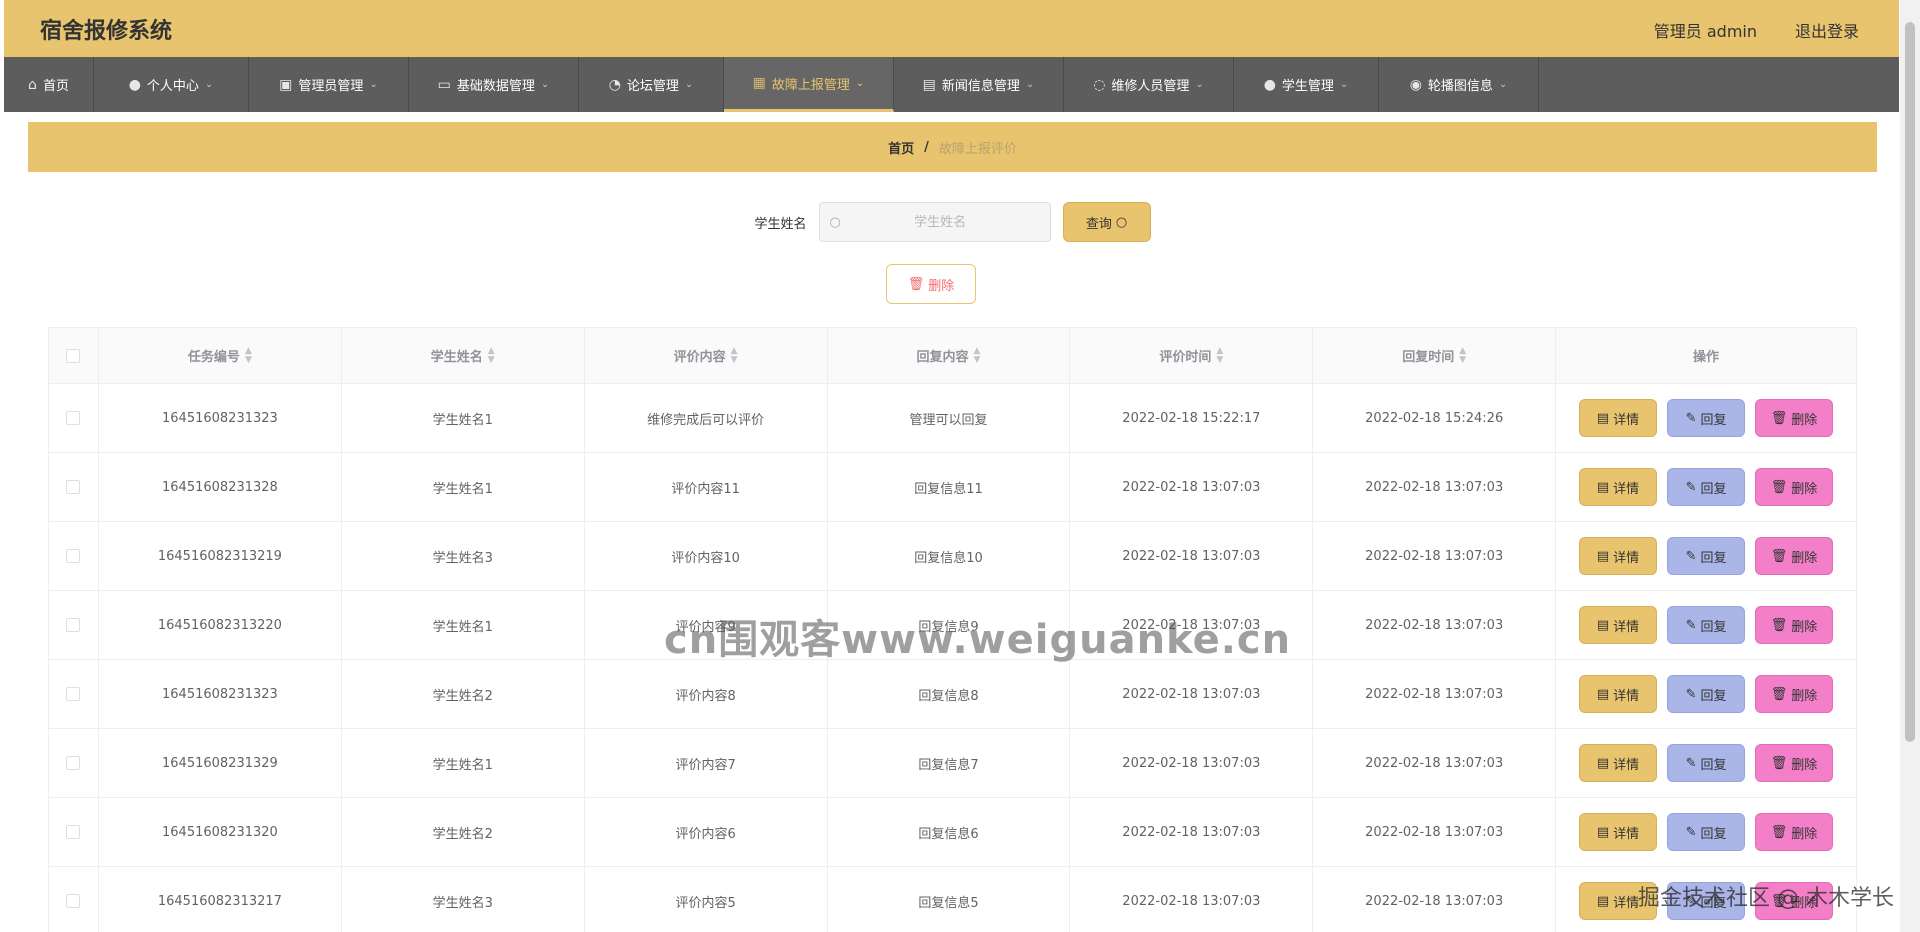 This screenshot has width=1920, height=932. I want to click on row-actions: ▤ 详情 ✎ 回复 🗑 删除, so click(1706, 625).